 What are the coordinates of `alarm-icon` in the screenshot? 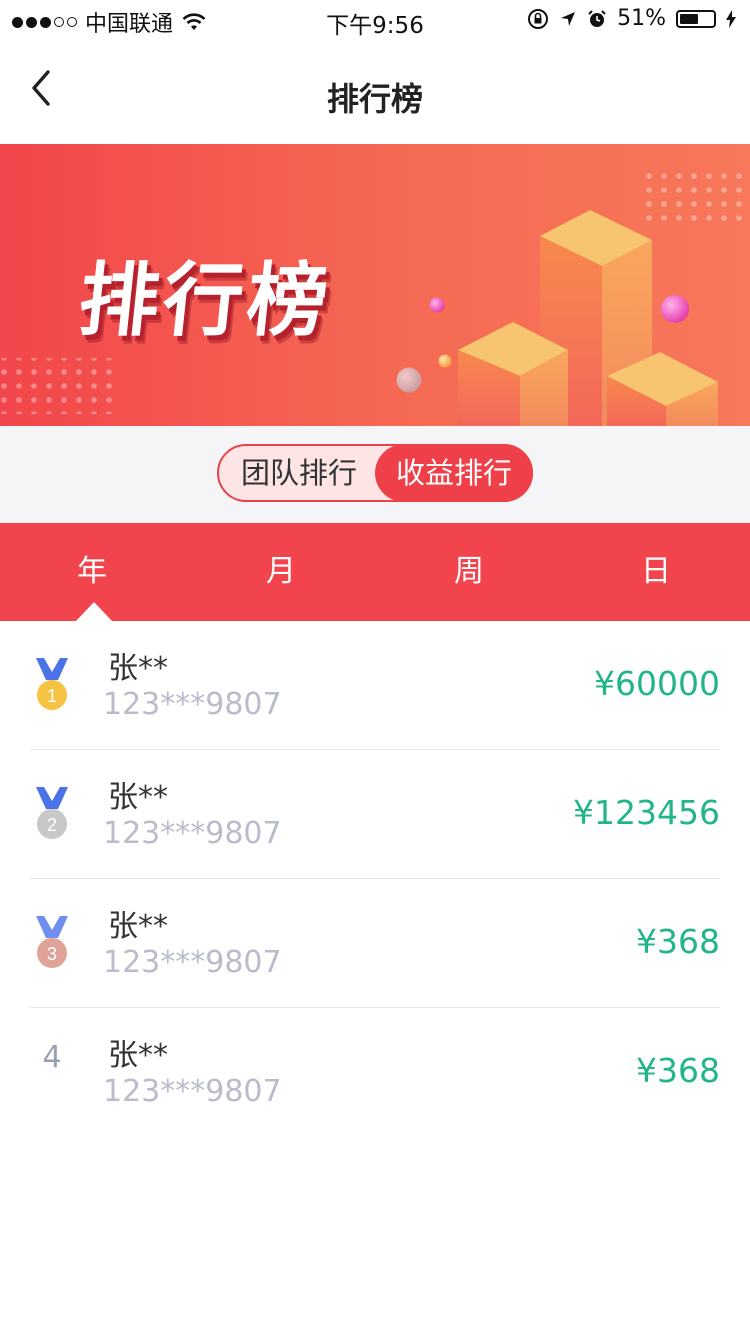 It's located at (597, 18).